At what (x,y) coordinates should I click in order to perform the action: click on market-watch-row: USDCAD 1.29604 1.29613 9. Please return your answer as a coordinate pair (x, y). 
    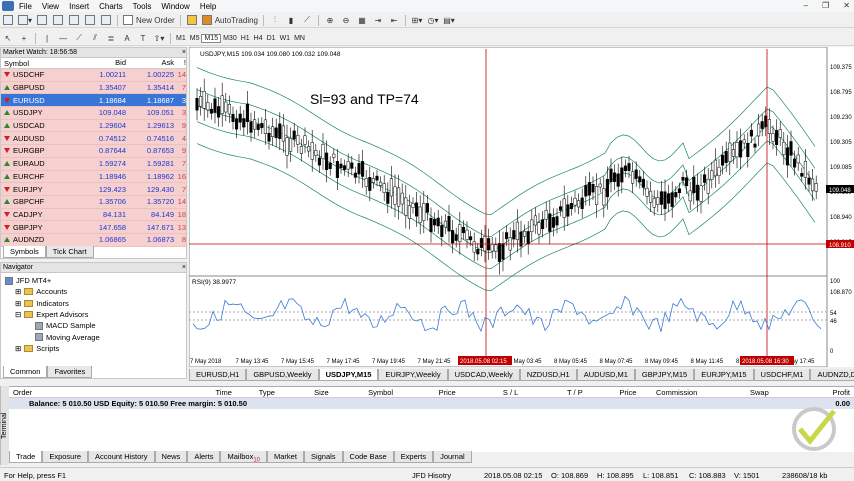
    Looking at the image, I should click on (93, 126).